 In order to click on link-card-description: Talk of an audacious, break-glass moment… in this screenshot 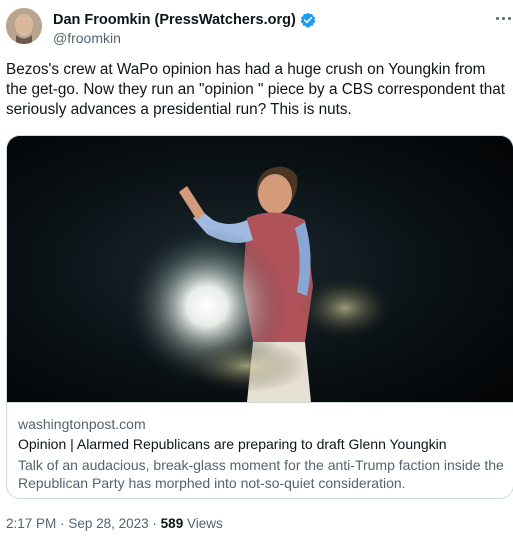, I will do `click(261, 474)`.